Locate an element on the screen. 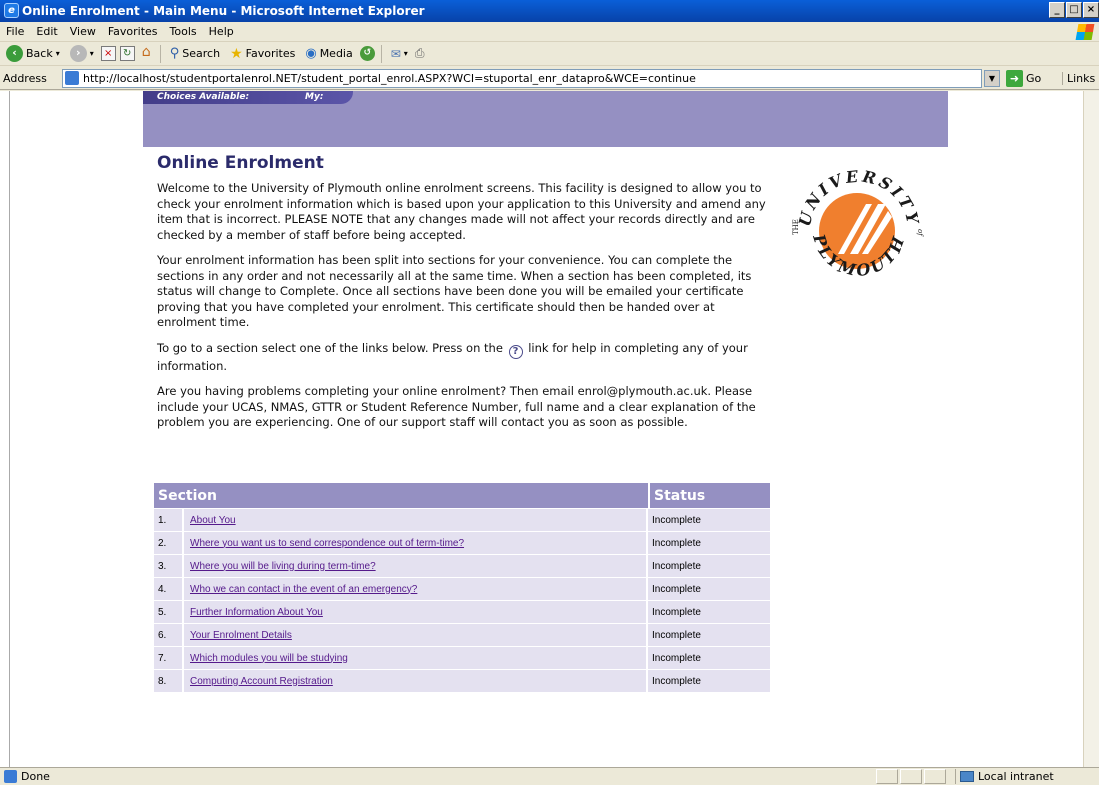 This screenshot has height=785, width=1099. row-number: 5. is located at coordinates (169, 612).